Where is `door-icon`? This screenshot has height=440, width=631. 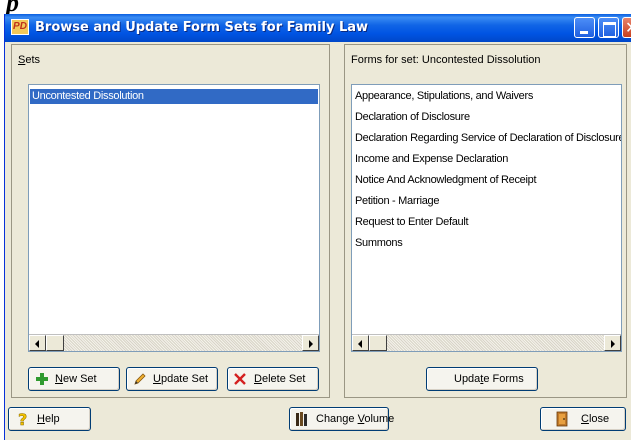
door-icon is located at coordinates (562, 419).